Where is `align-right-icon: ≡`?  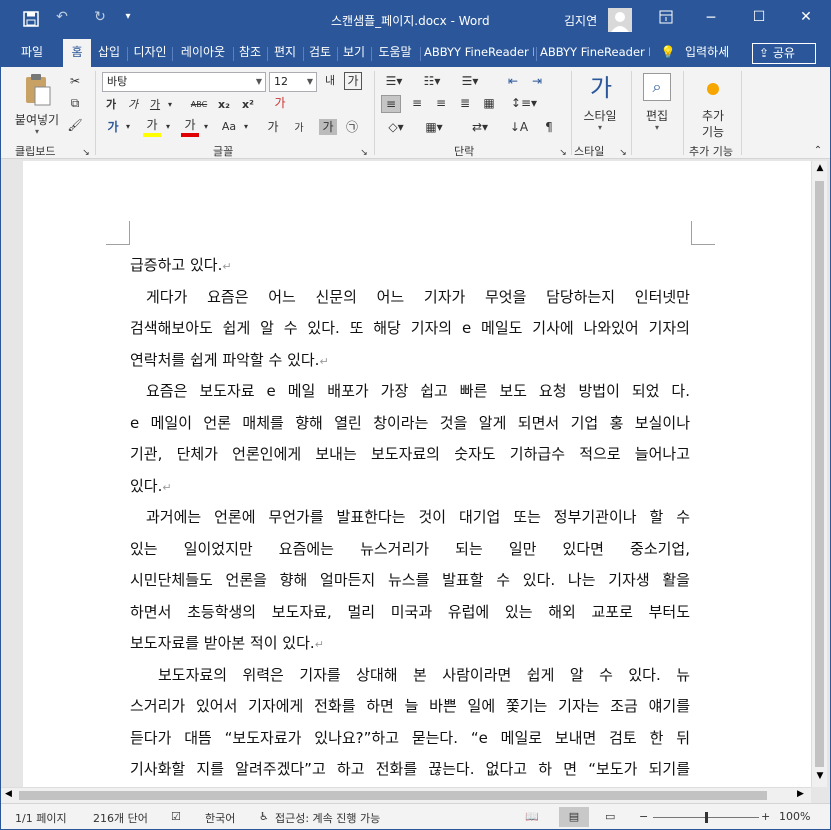
align-right-icon: ≡ is located at coordinates (441, 103).